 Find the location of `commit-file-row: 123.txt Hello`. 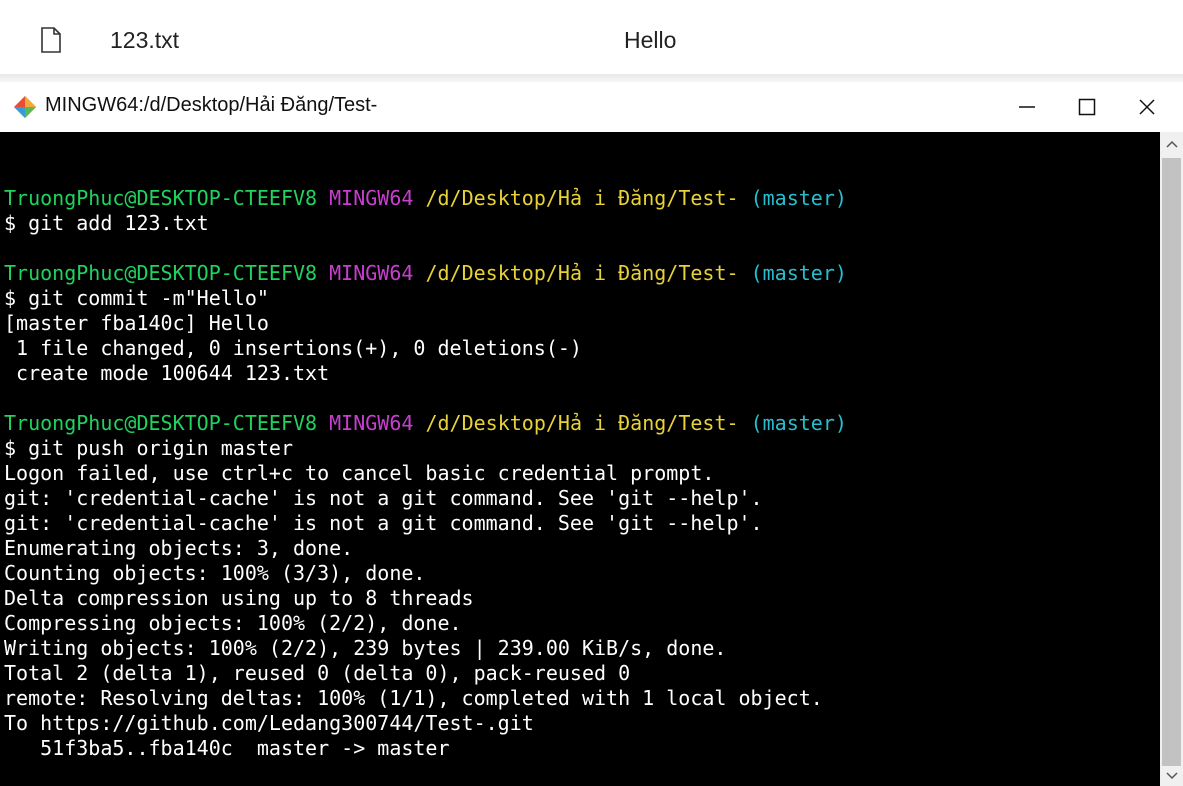

commit-file-row: 123.txt Hello is located at coordinates (591, 43).